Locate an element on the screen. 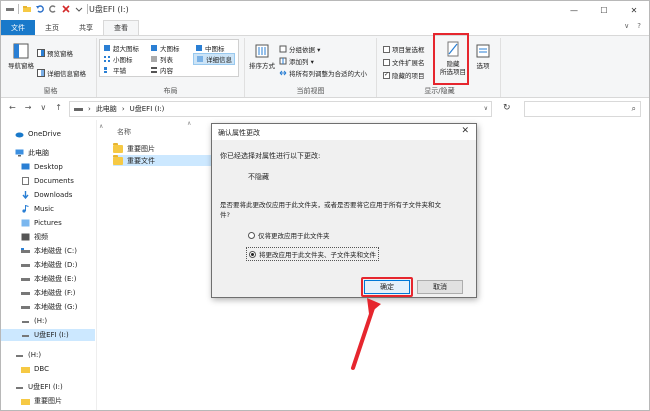 This screenshot has width=650, height=411. size-all-columns-button: 将所有列调整为合适的大小 is located at coordinates (323, 73).